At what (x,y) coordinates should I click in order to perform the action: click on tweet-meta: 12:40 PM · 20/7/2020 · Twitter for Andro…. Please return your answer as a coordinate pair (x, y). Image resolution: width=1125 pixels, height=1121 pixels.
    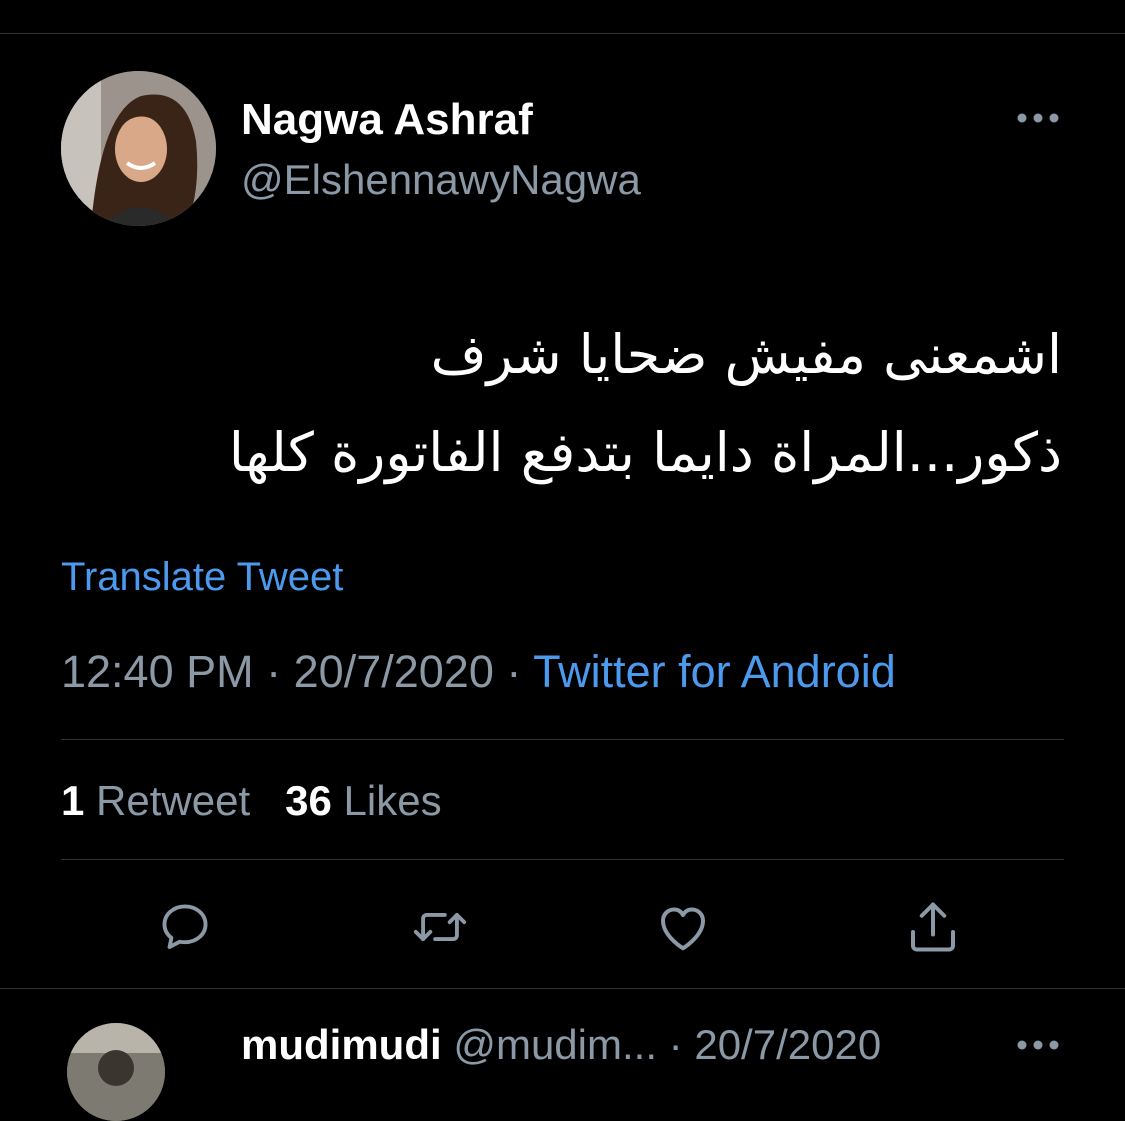
    Looking at the image, I should click on (478, 672).